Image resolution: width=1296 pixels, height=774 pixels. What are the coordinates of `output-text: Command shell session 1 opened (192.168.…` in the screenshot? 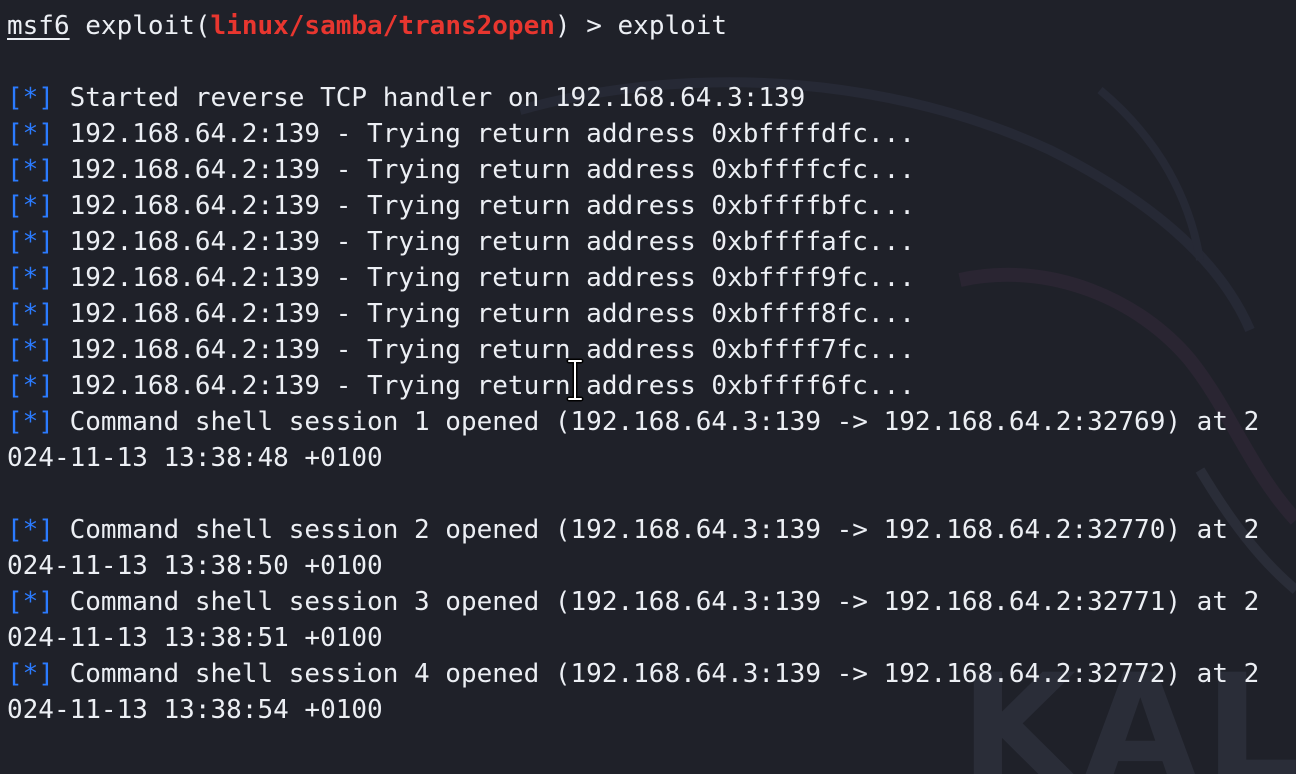 It's located at (664, 422).